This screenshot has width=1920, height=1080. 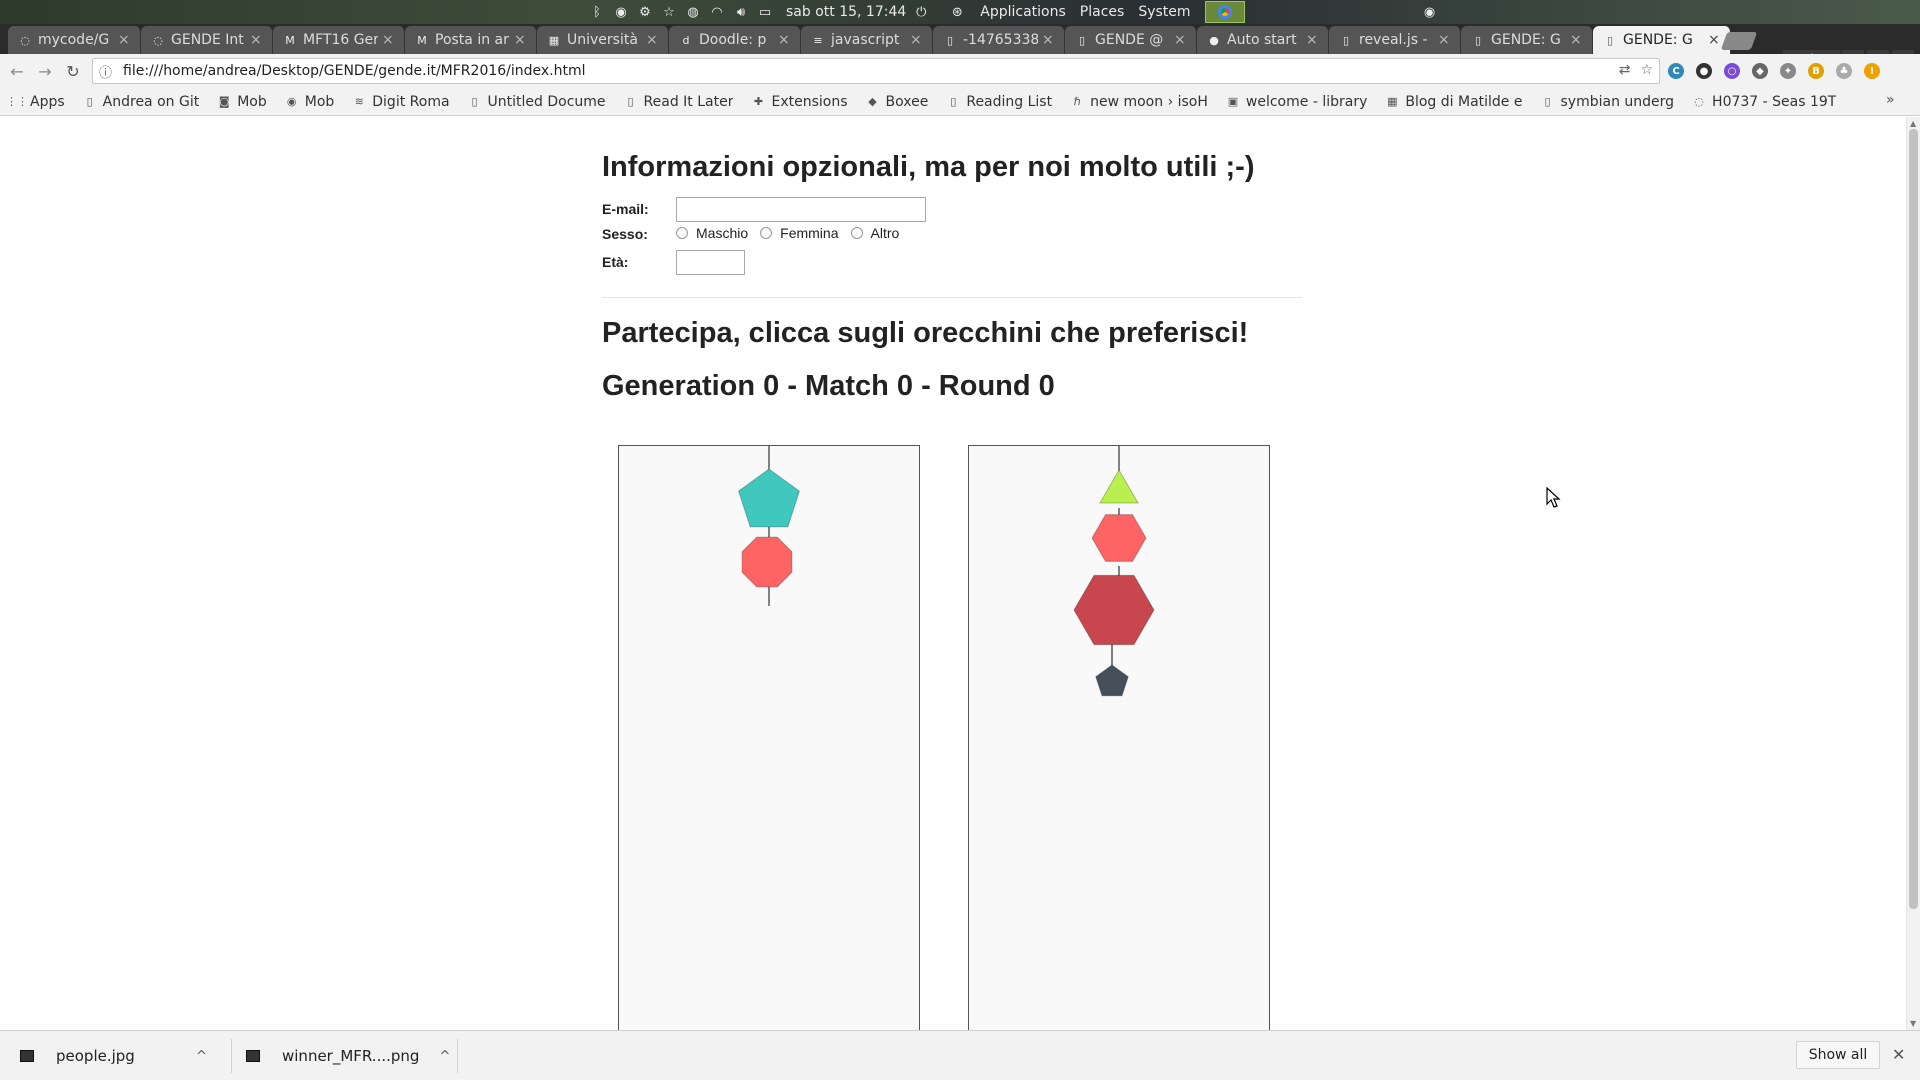 I want to click on email-label: E-mail:, so click(x=625, y=209).